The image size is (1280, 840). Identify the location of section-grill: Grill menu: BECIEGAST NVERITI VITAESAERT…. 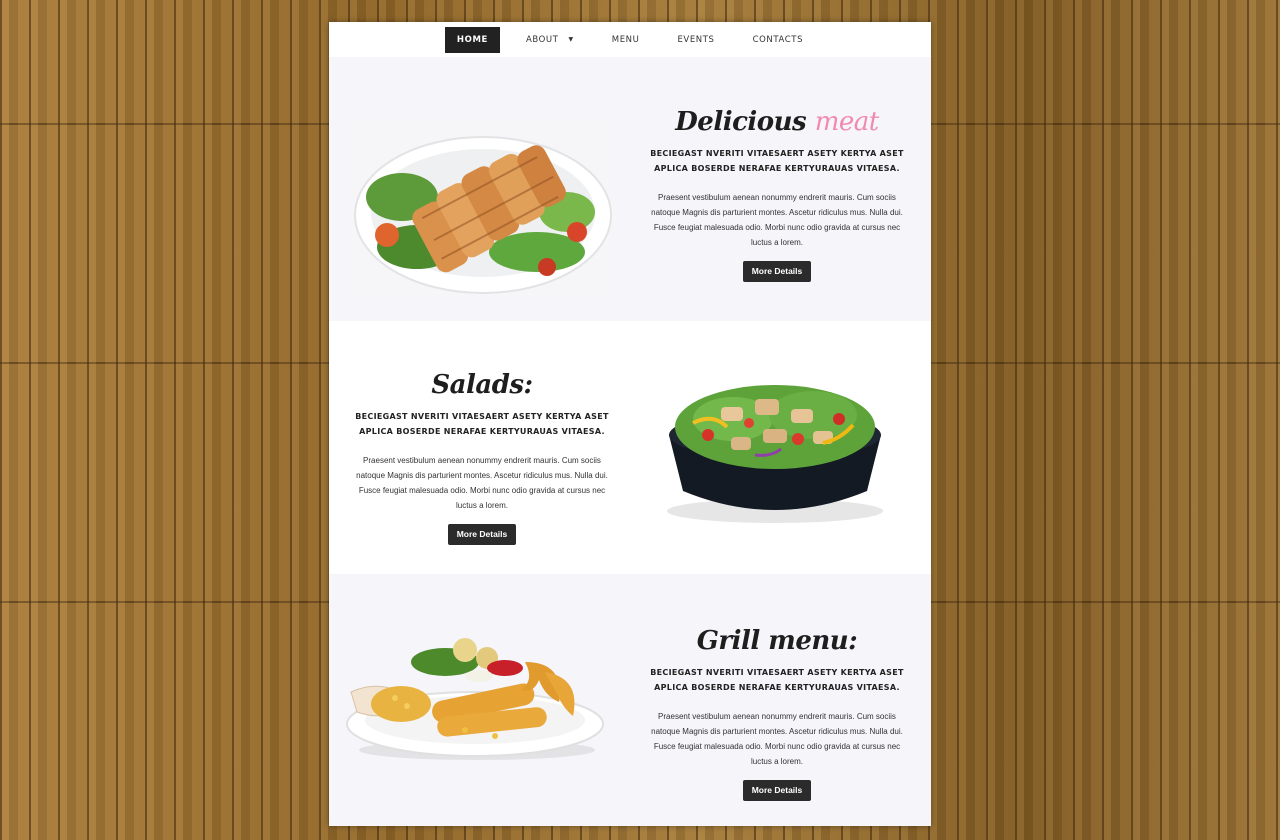
(630, 700).